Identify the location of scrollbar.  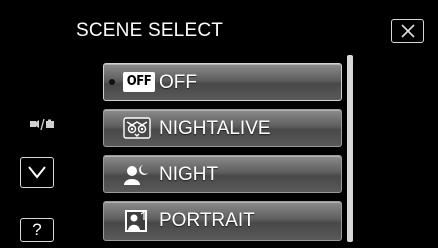
(350, 148).